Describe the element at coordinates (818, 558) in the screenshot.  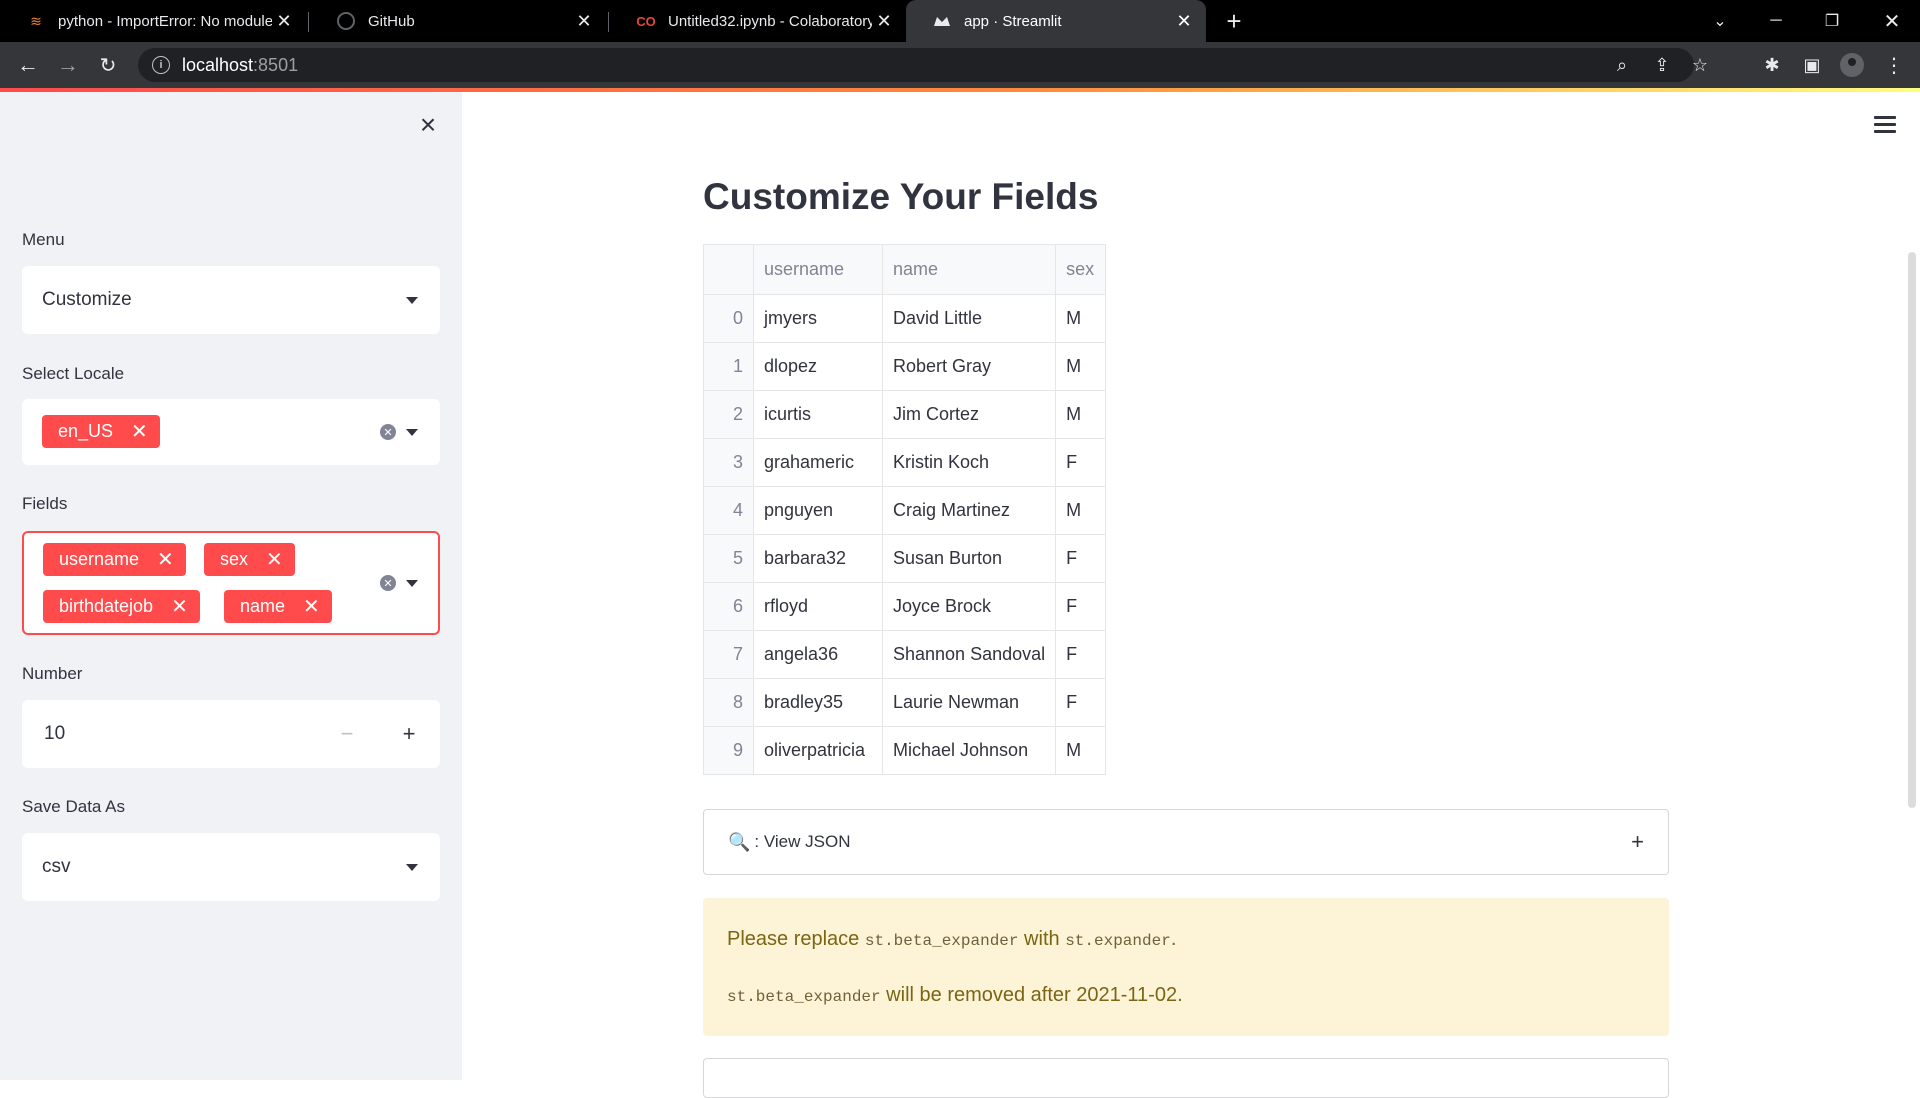
I see `table-cell: barbara32` at that location.